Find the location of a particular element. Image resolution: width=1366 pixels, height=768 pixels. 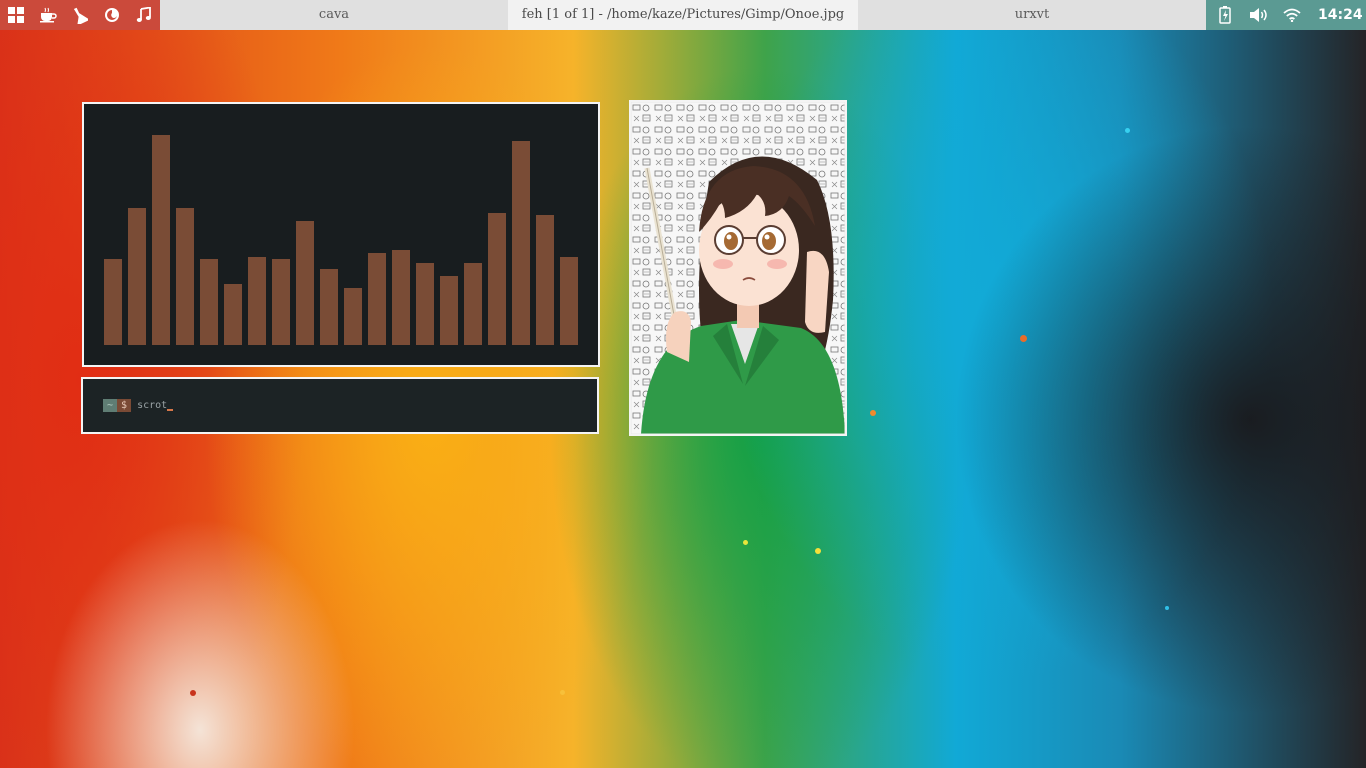

clock: 14:24 is located at coordinates (1340, 15).